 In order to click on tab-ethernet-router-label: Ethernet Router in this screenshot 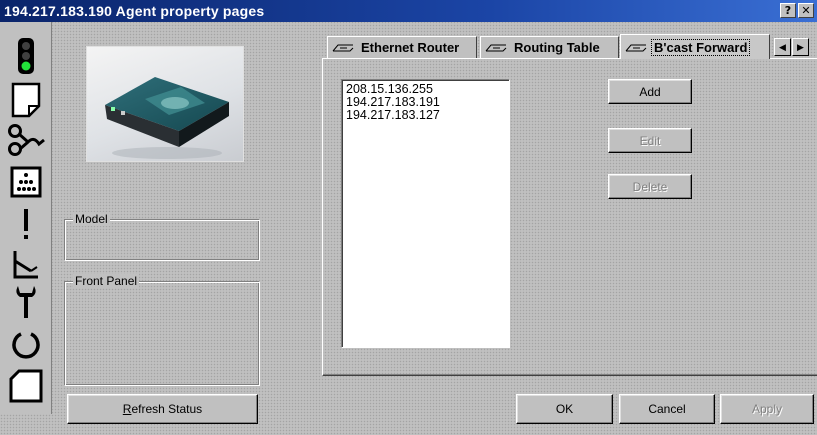, I will do `click(410, 47)`.